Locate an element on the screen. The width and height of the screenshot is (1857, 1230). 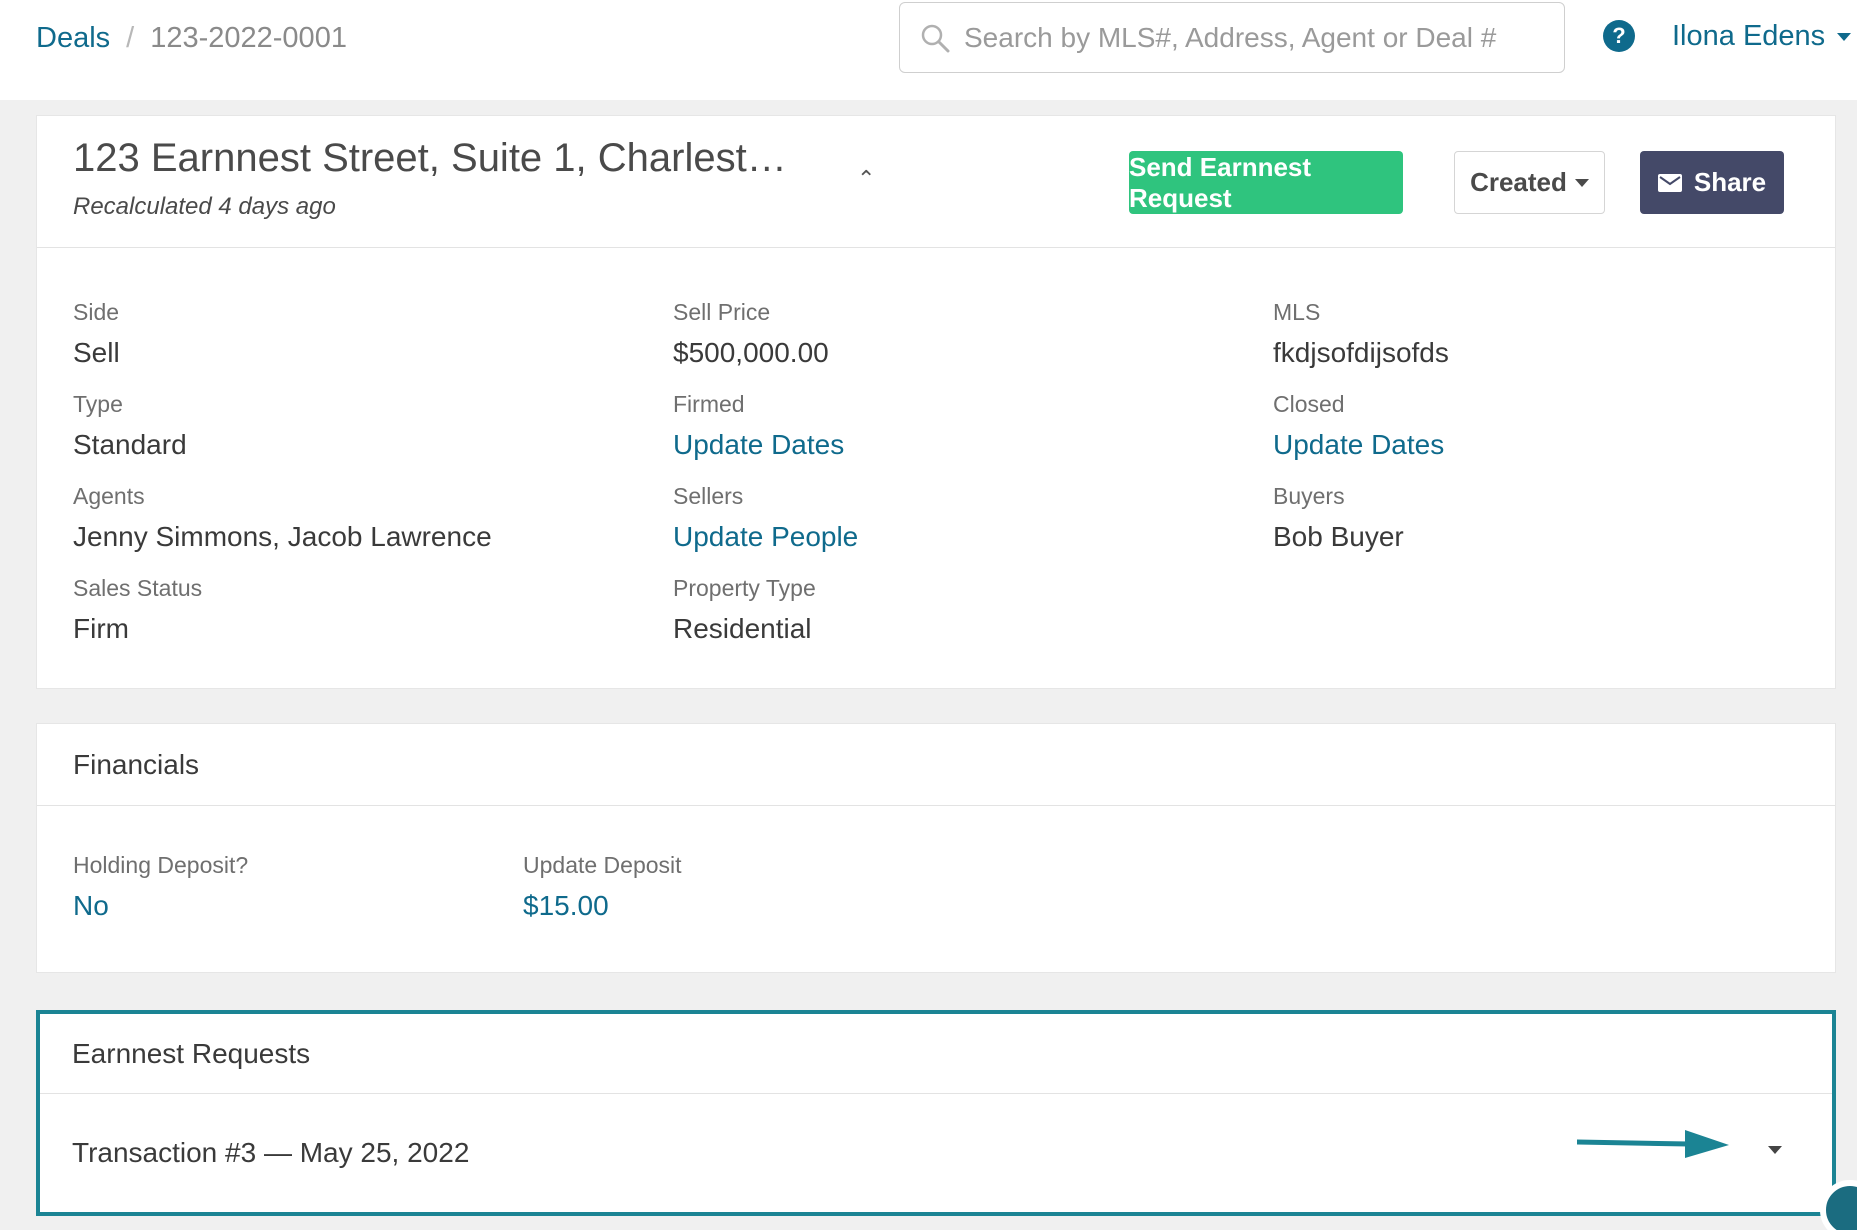
firmed-update-dates-link: Update Dates is located at coordinates (953, 448).